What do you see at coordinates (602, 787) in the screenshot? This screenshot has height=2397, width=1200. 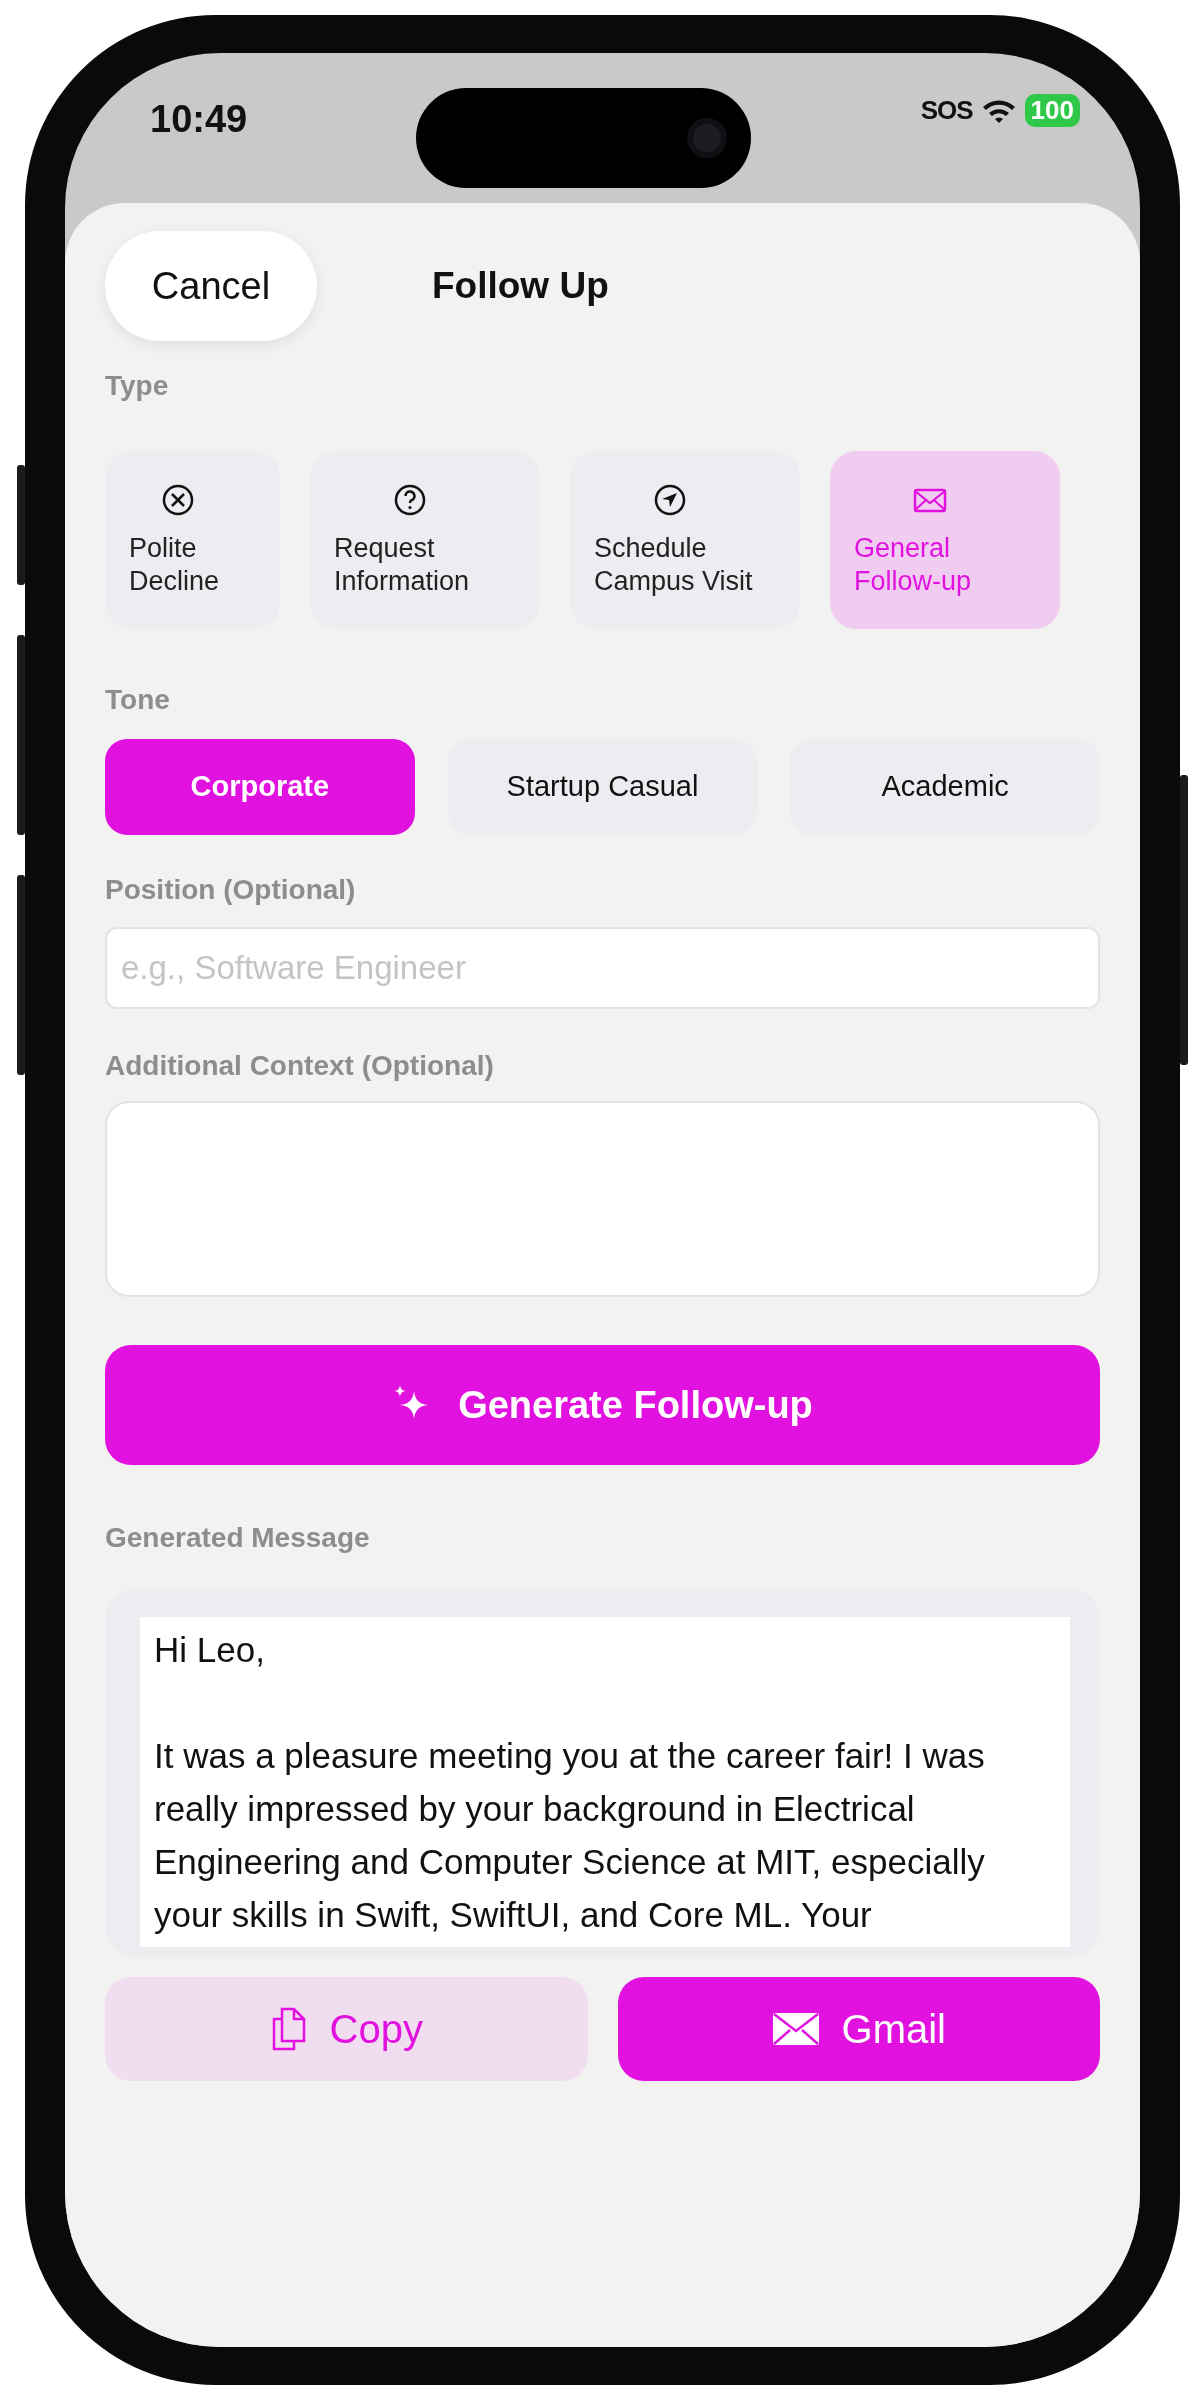 I see `tone-option: Startup Casual` at bounding box center [602, 787].